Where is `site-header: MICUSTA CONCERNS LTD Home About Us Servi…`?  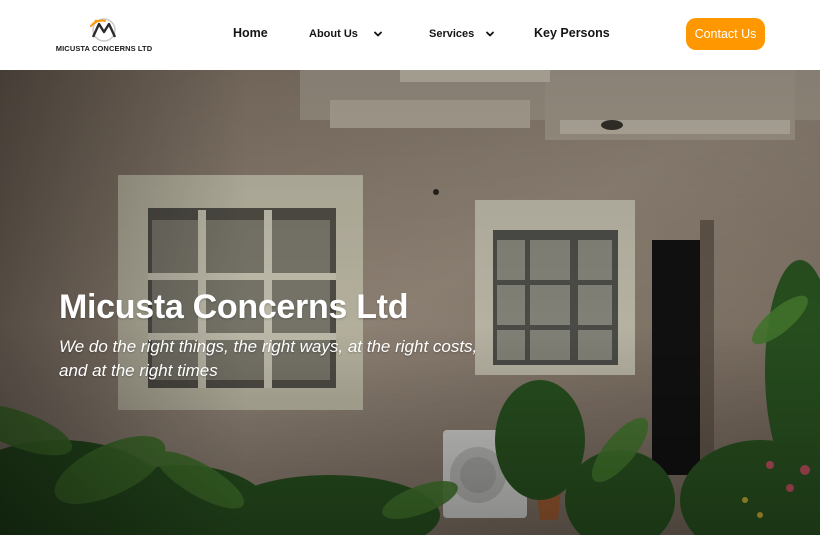 site-header: MICUSTA CONCERNS LTD Home About Us Servi… is located at coordinates (410, 35).